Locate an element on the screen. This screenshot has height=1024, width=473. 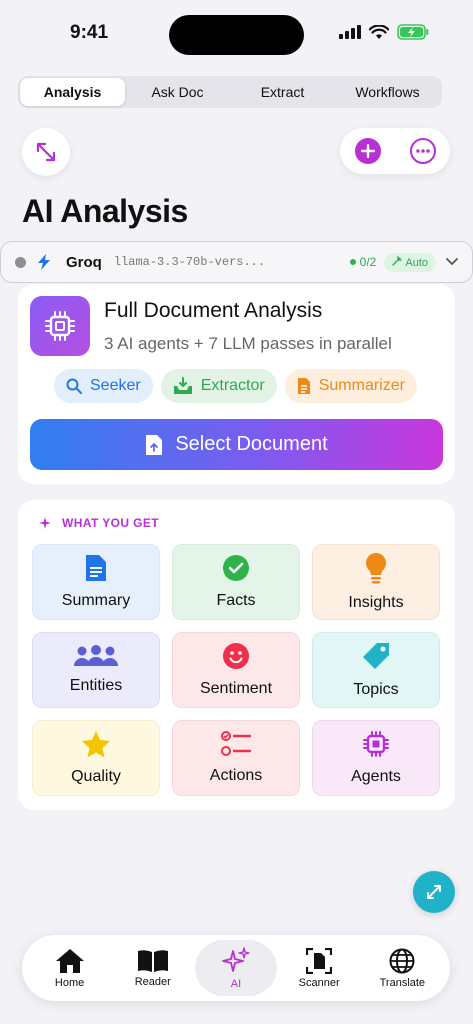
book-icon is located at coordinates (152, 960).